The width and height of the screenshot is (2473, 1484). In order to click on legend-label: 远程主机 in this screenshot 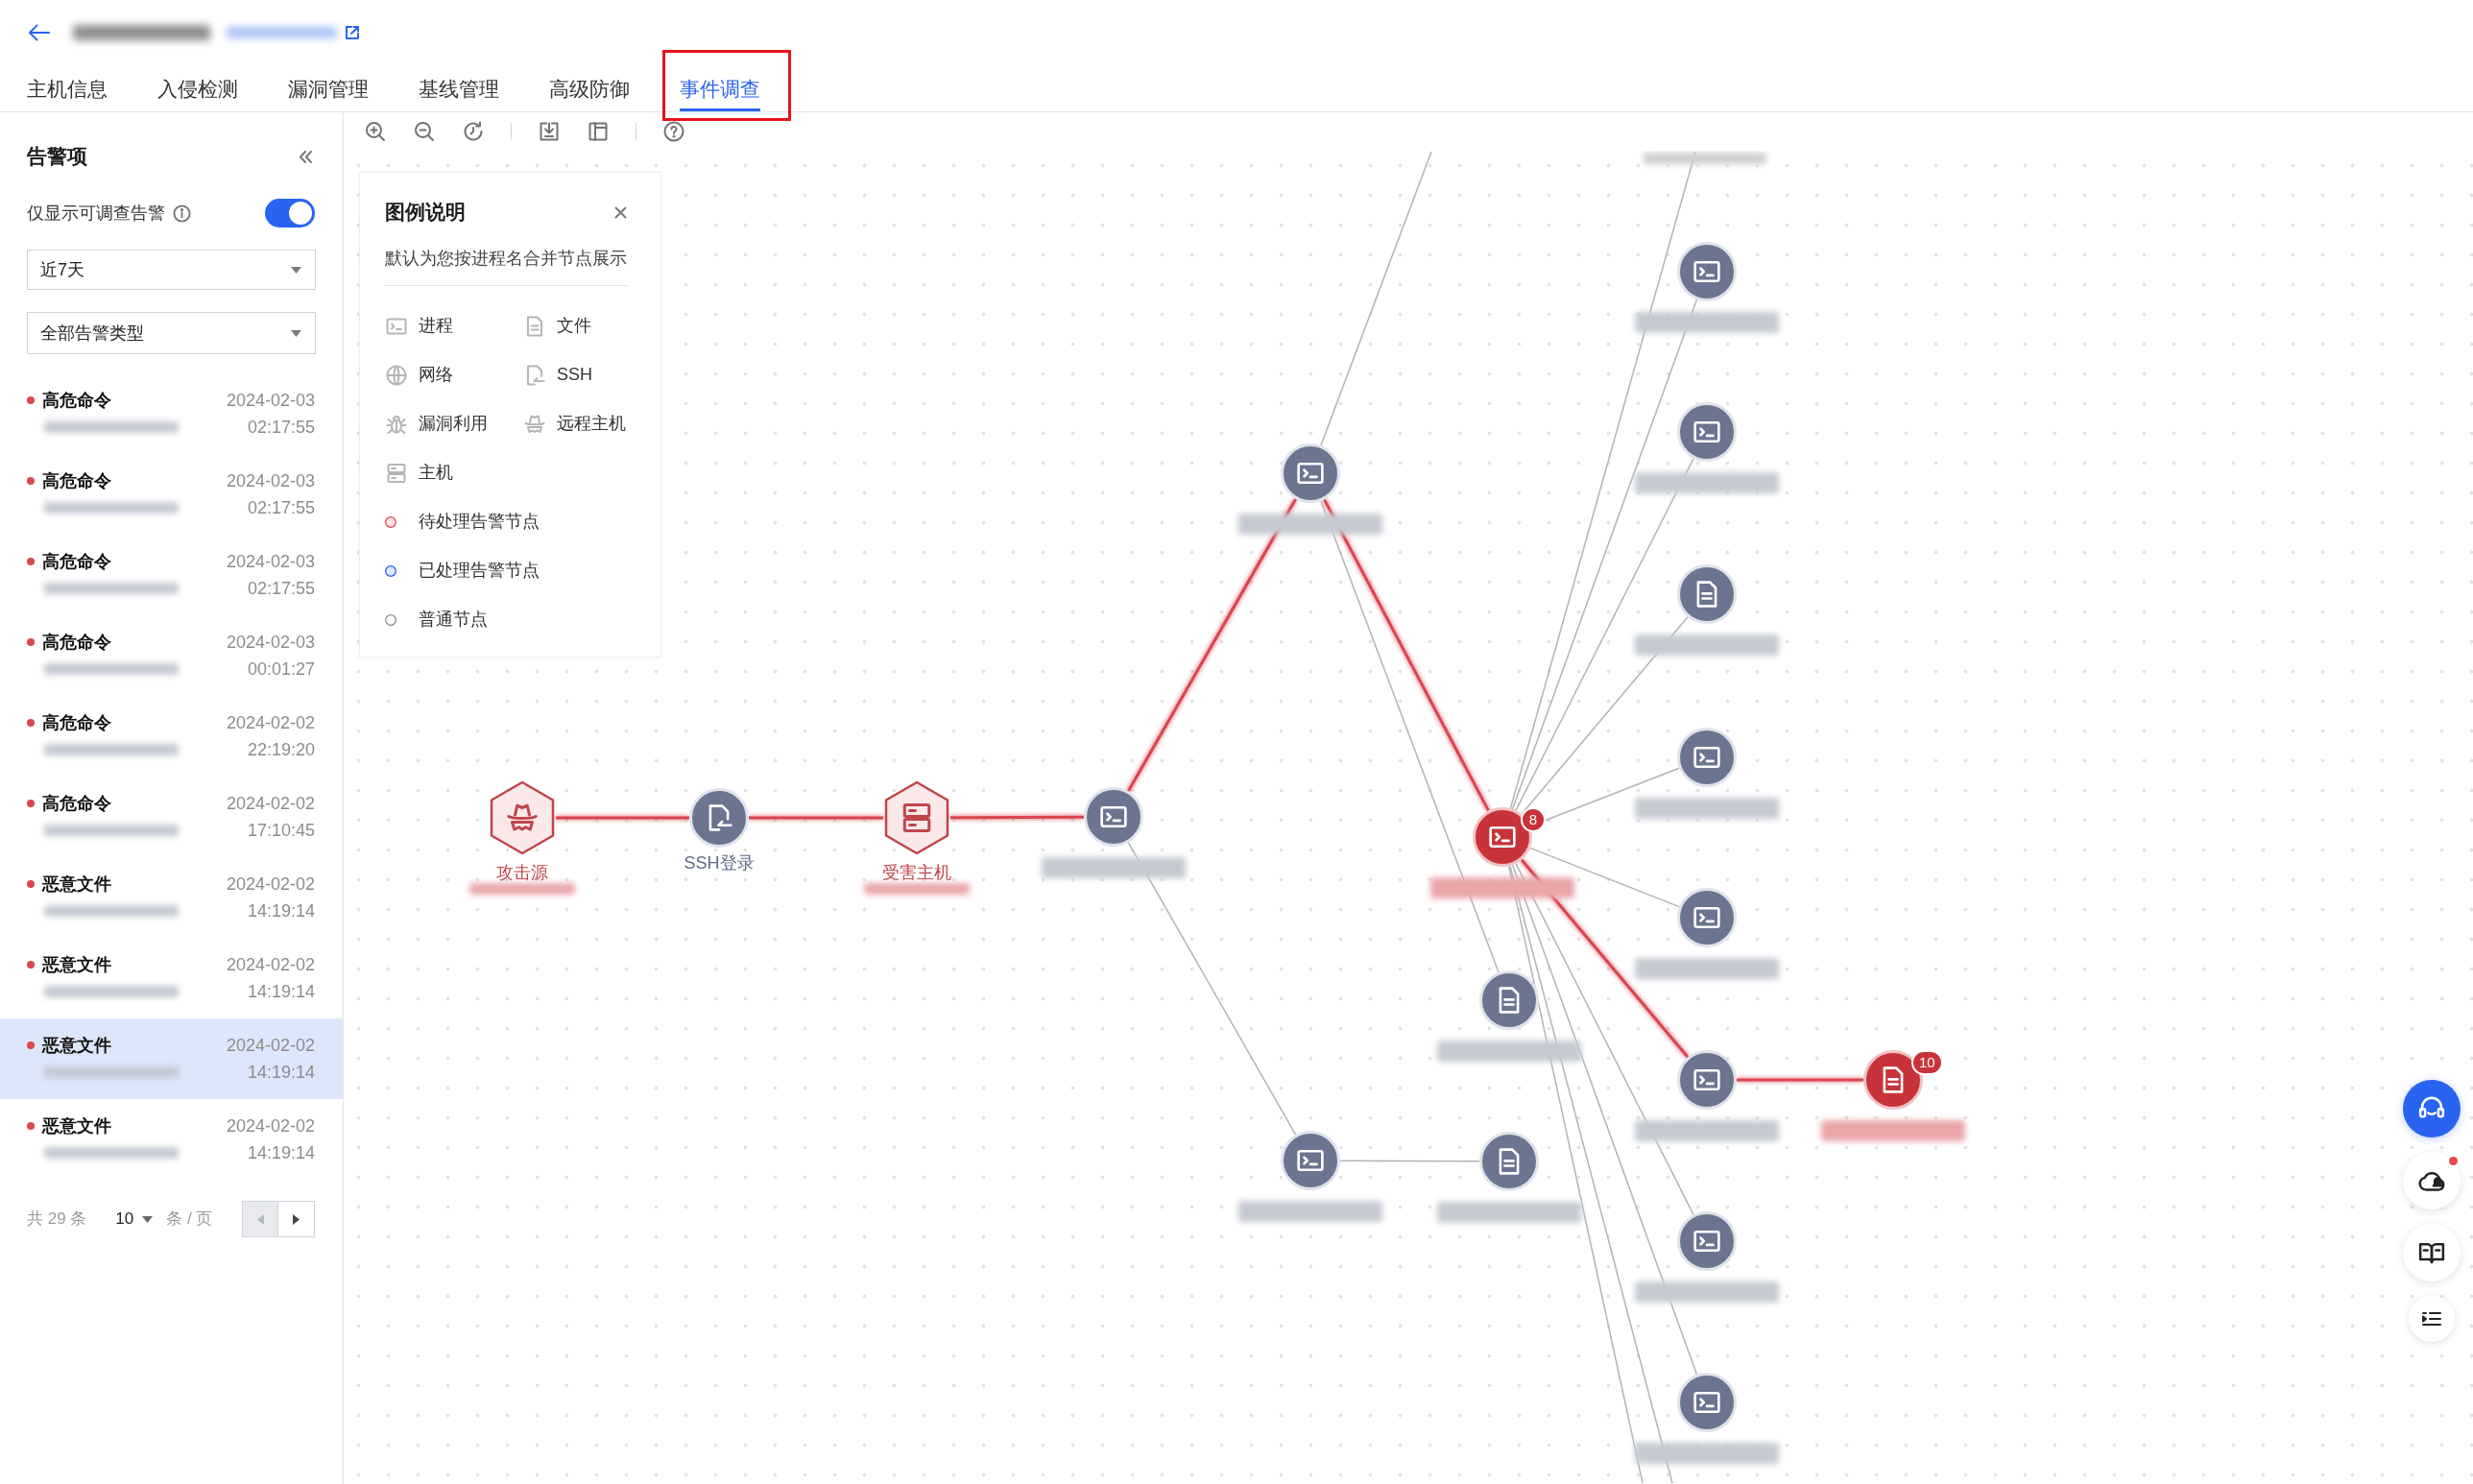, I will do `click(591, 424)`.